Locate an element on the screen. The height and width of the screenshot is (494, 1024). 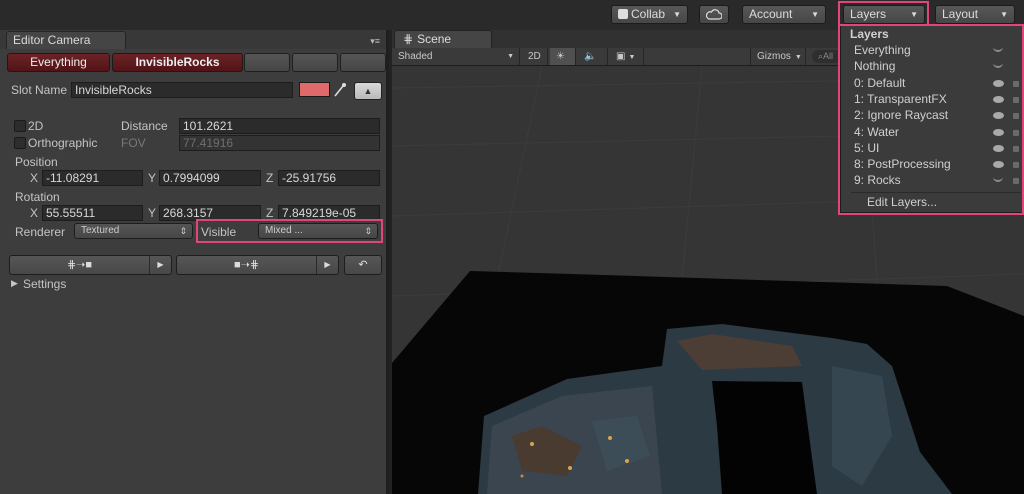
lighting-toggle: ☀ is located at coordinates (563, 56).